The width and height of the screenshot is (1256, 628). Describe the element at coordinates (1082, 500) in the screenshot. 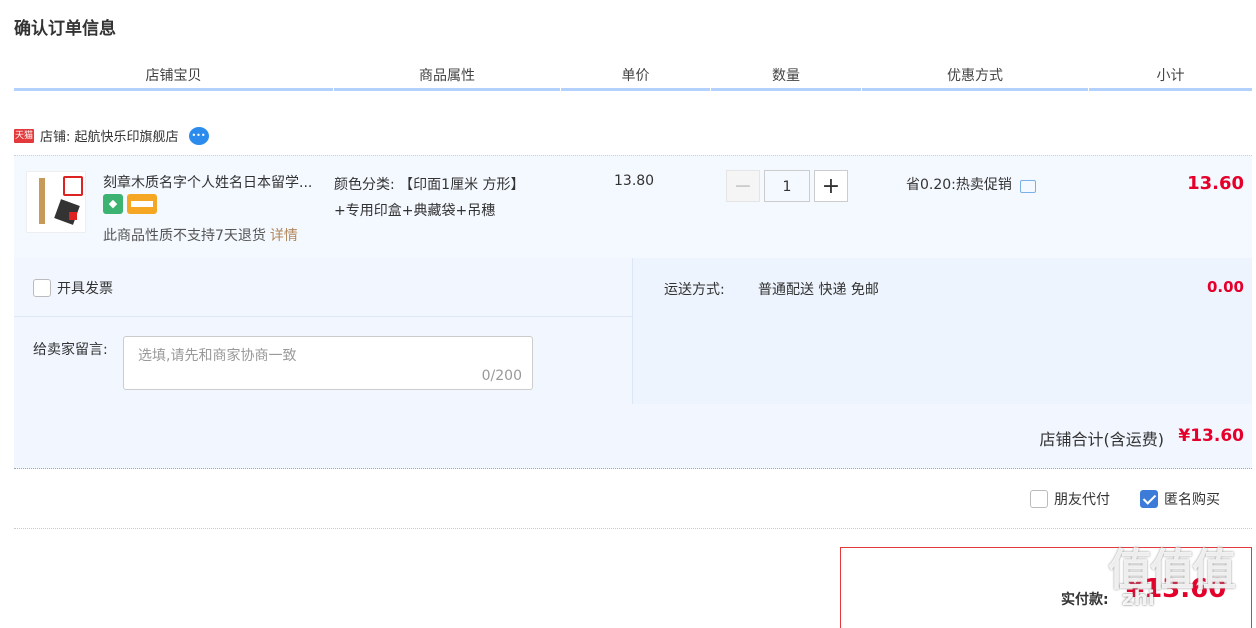

I see `friend-pay-label: 朋友代付` at that location.